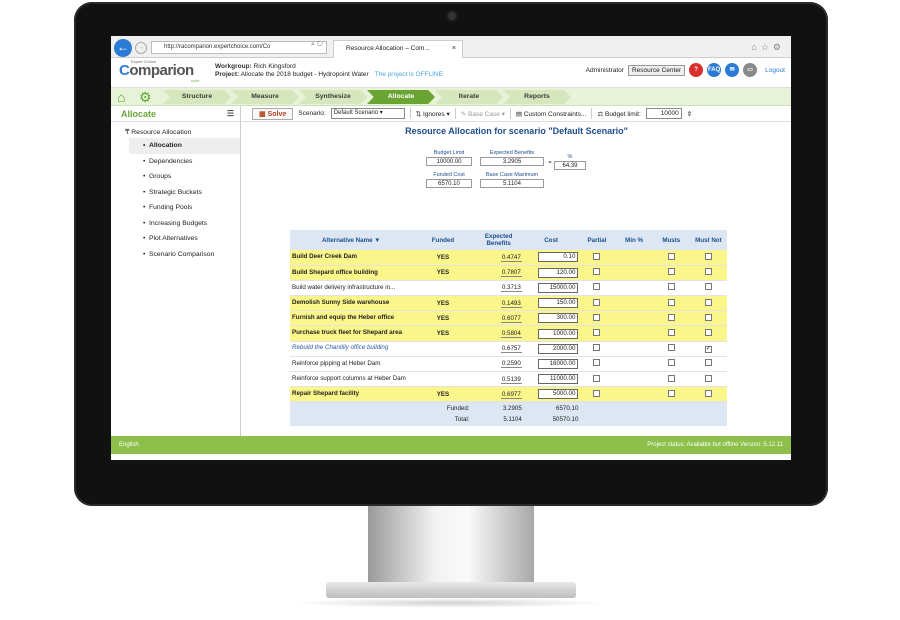  Describe the element at coordinates (498, 349) in the screenshot. I see `benefit-cell: 0.6757` at that location.